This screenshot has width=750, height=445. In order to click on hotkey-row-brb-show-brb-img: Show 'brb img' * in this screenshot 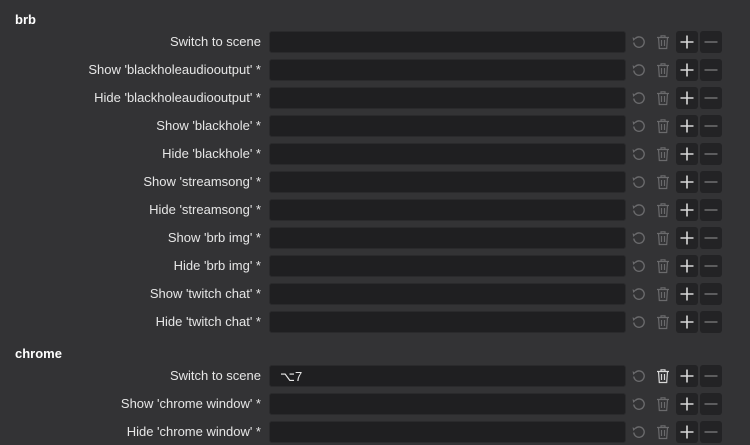, I will do `click(375, 239)`.